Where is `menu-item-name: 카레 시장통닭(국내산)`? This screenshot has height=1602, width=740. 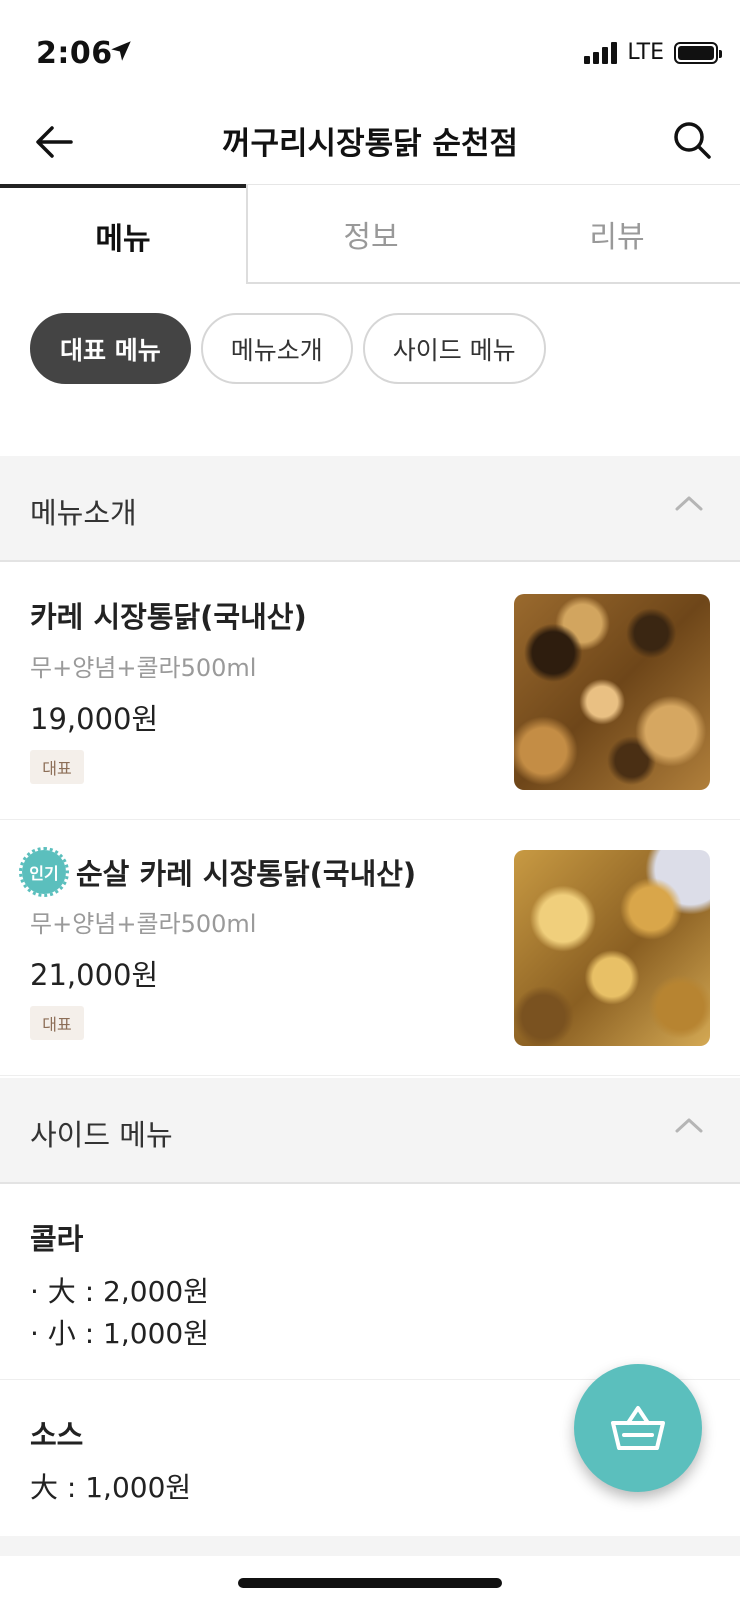 menu-item-name: 카레 시장통닭(국내산) is located at coordinates (168, 615).